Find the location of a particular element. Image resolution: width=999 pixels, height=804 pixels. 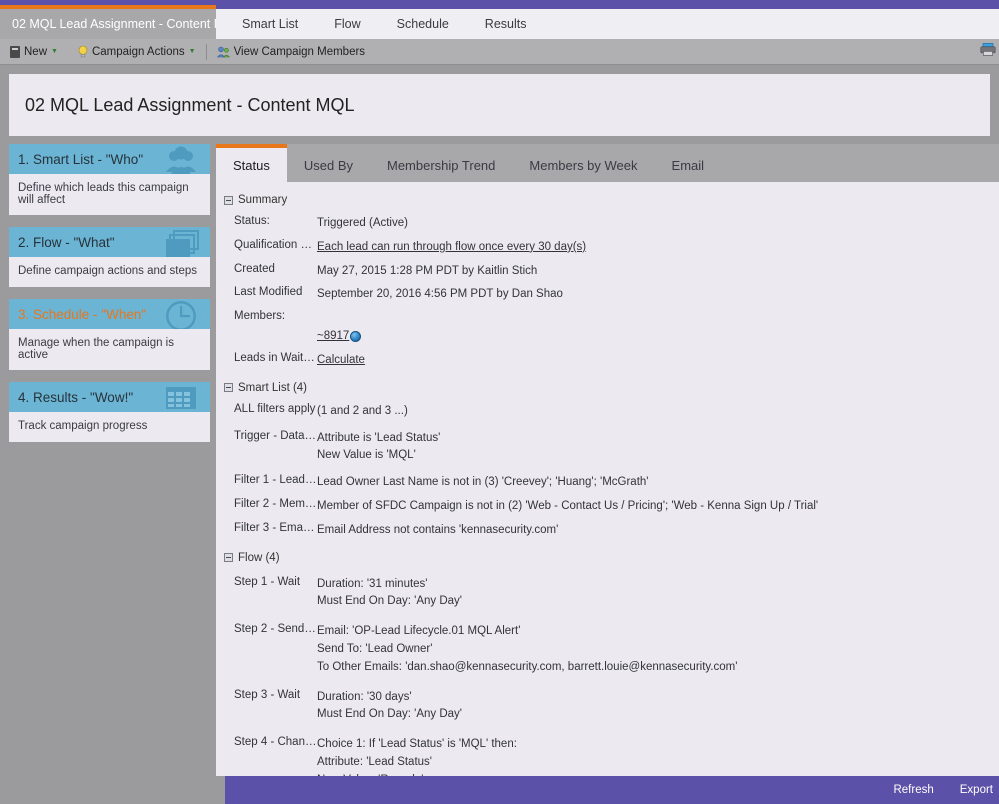

section-title: Summary is located at coordinates (263, 200).